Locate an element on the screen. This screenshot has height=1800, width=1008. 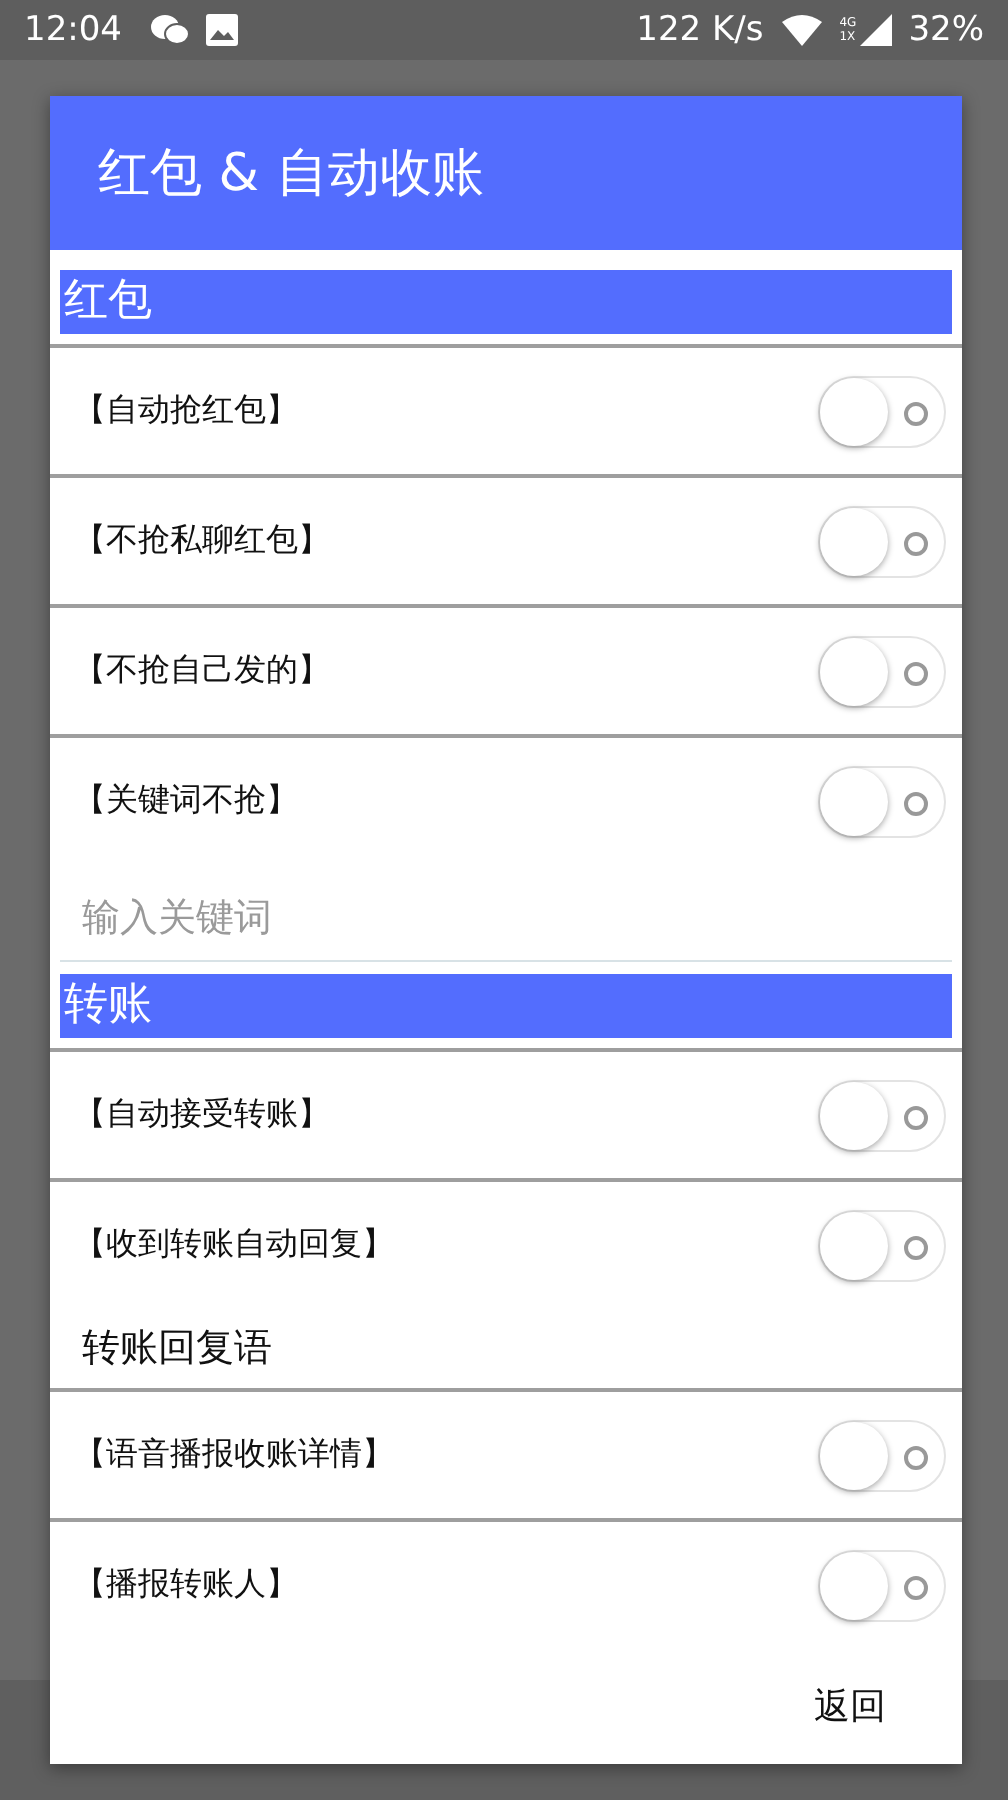
section-header: 转账 is located at coordinates (506, 1006).